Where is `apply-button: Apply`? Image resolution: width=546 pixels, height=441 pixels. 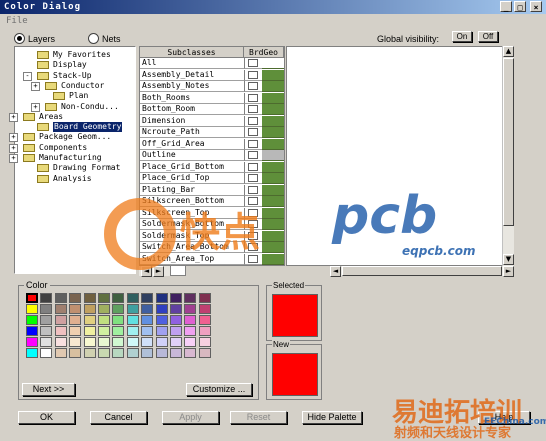 apply-button: Apply is located at coordinates (190, 417).